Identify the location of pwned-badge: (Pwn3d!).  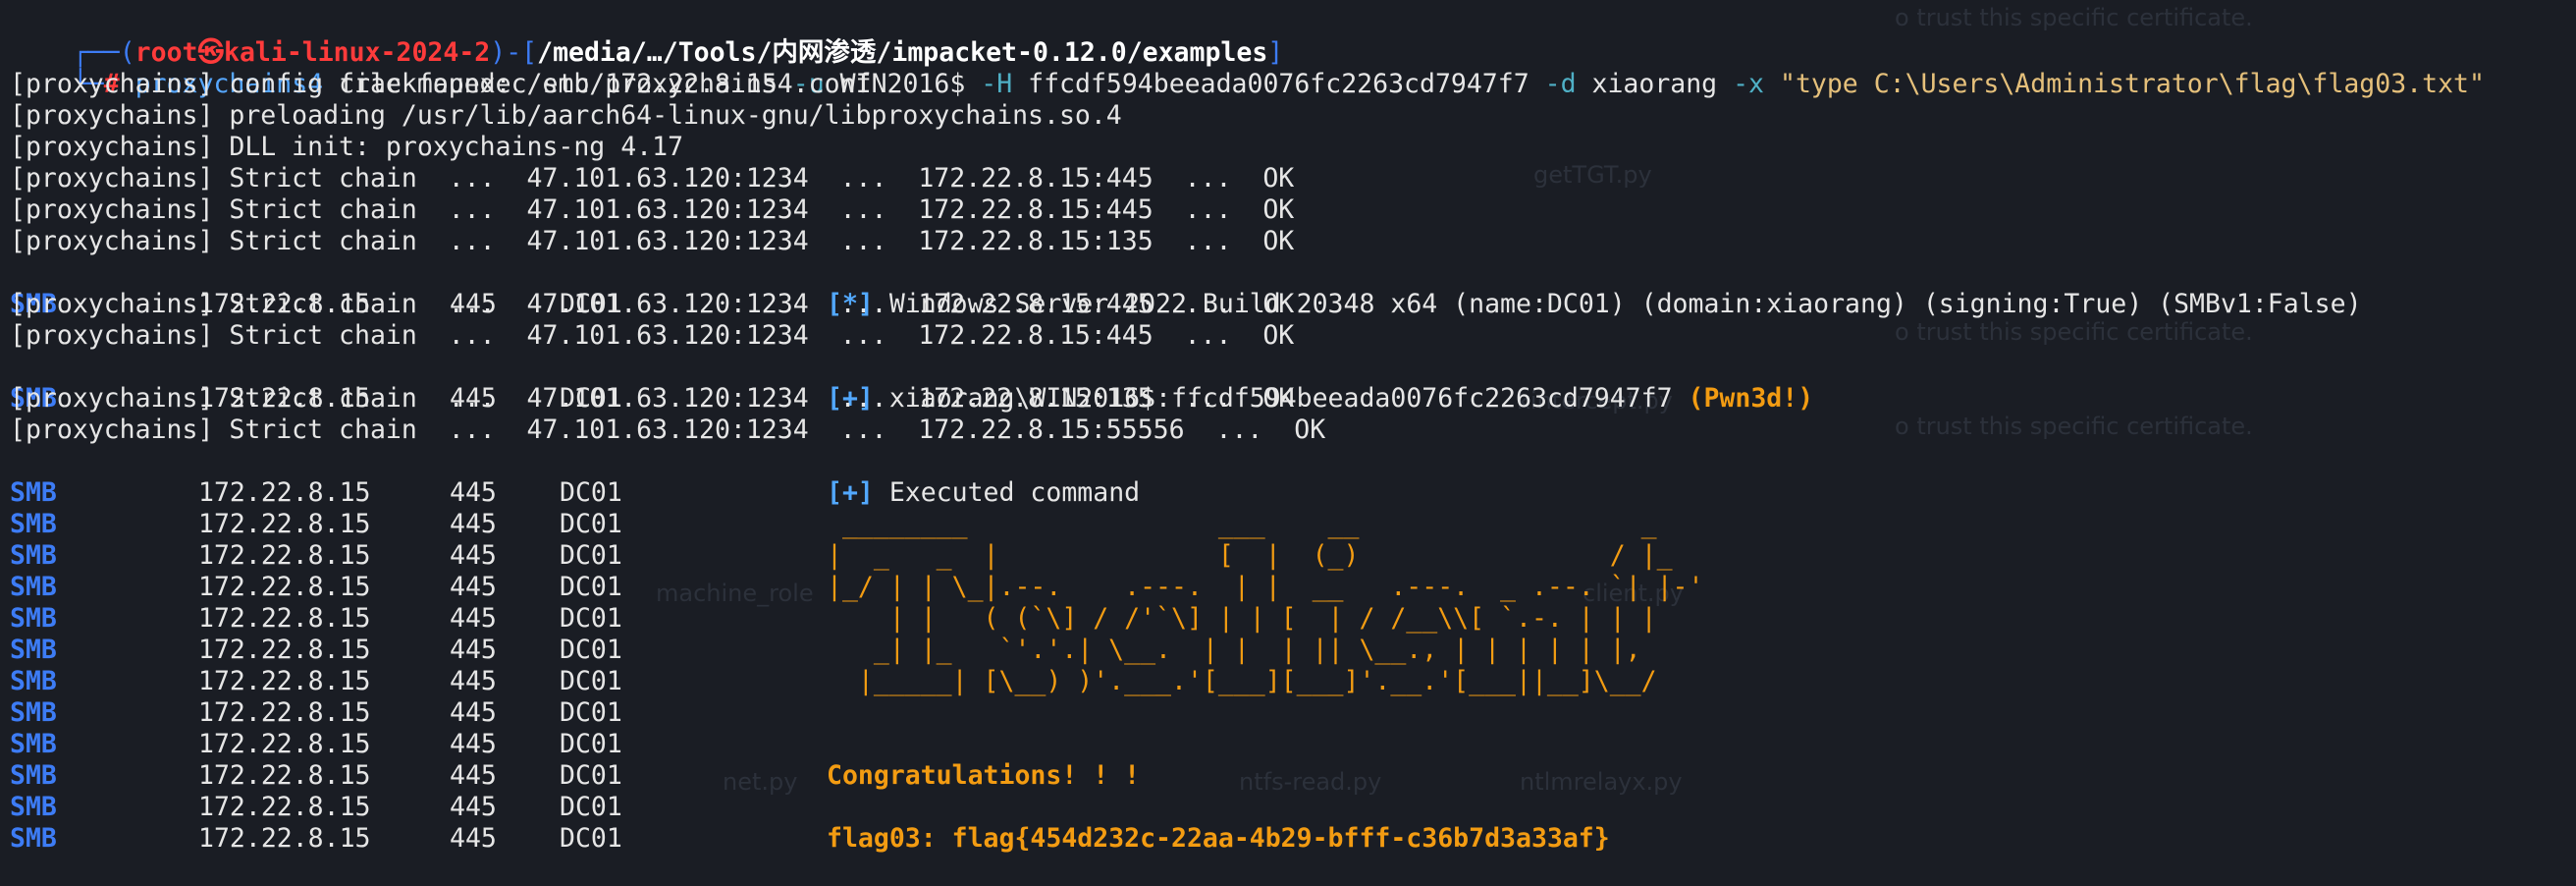
(1751, 398).